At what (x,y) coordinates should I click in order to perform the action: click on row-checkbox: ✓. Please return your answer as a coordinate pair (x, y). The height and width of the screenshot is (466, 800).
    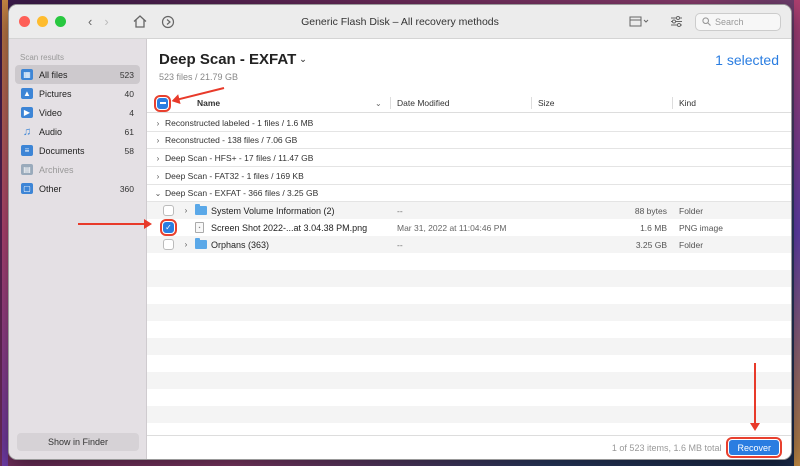
    Looking at the image, I should click on (168, 227).